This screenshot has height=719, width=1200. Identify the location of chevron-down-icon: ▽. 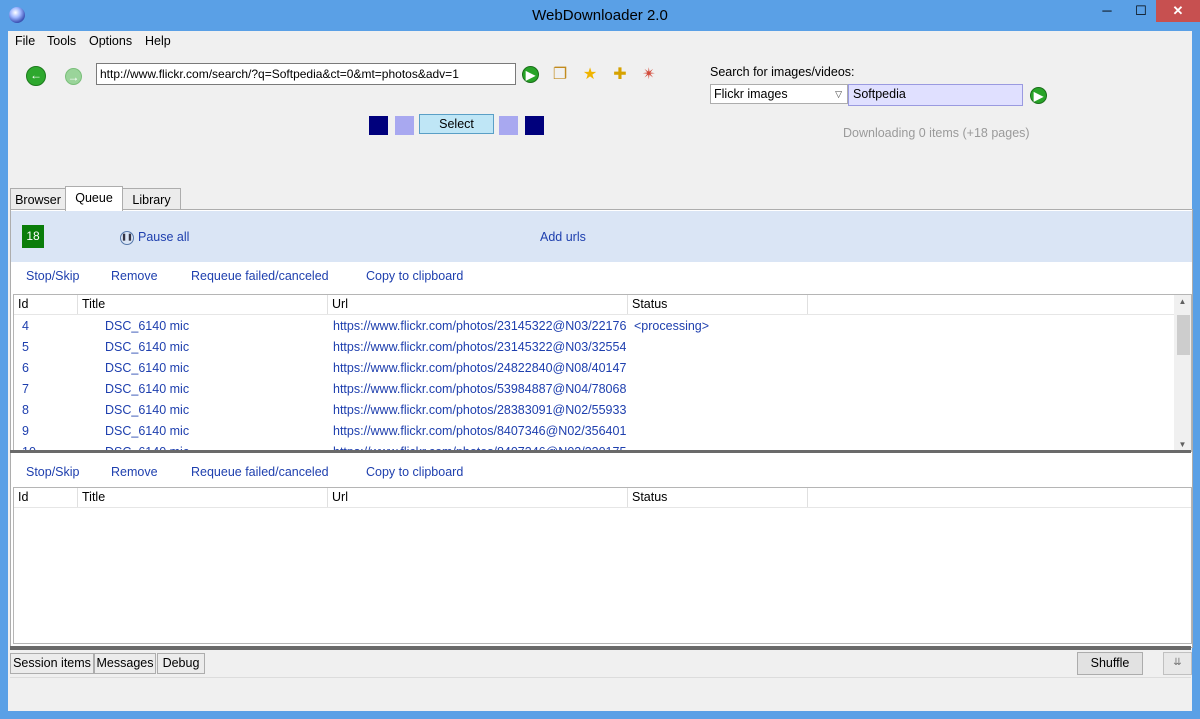
(838, 94).